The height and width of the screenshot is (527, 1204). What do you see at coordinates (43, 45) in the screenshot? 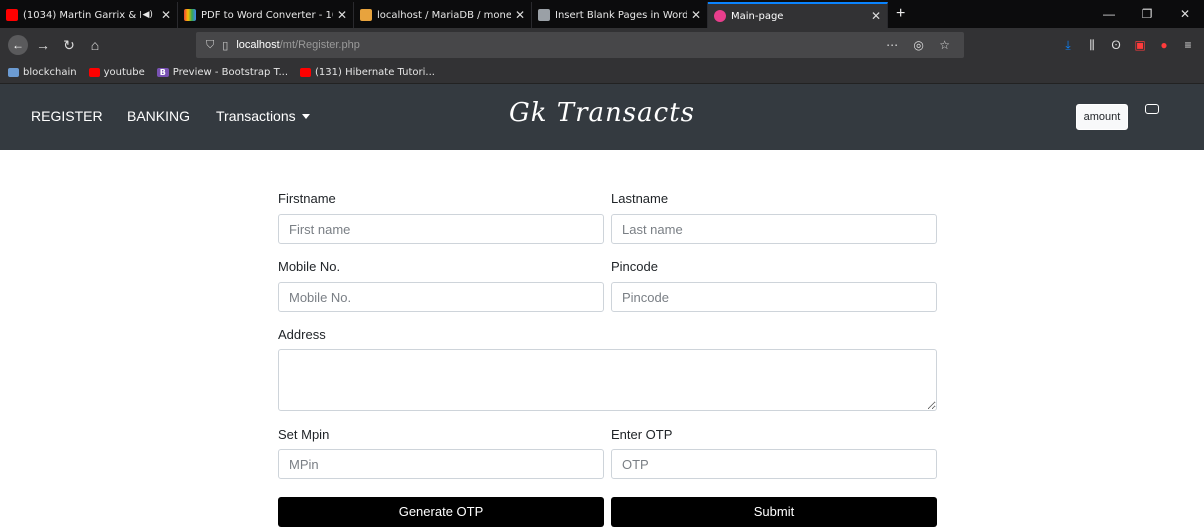
I see `forward-arrow-icon: →` at bounding box center [43, 45].